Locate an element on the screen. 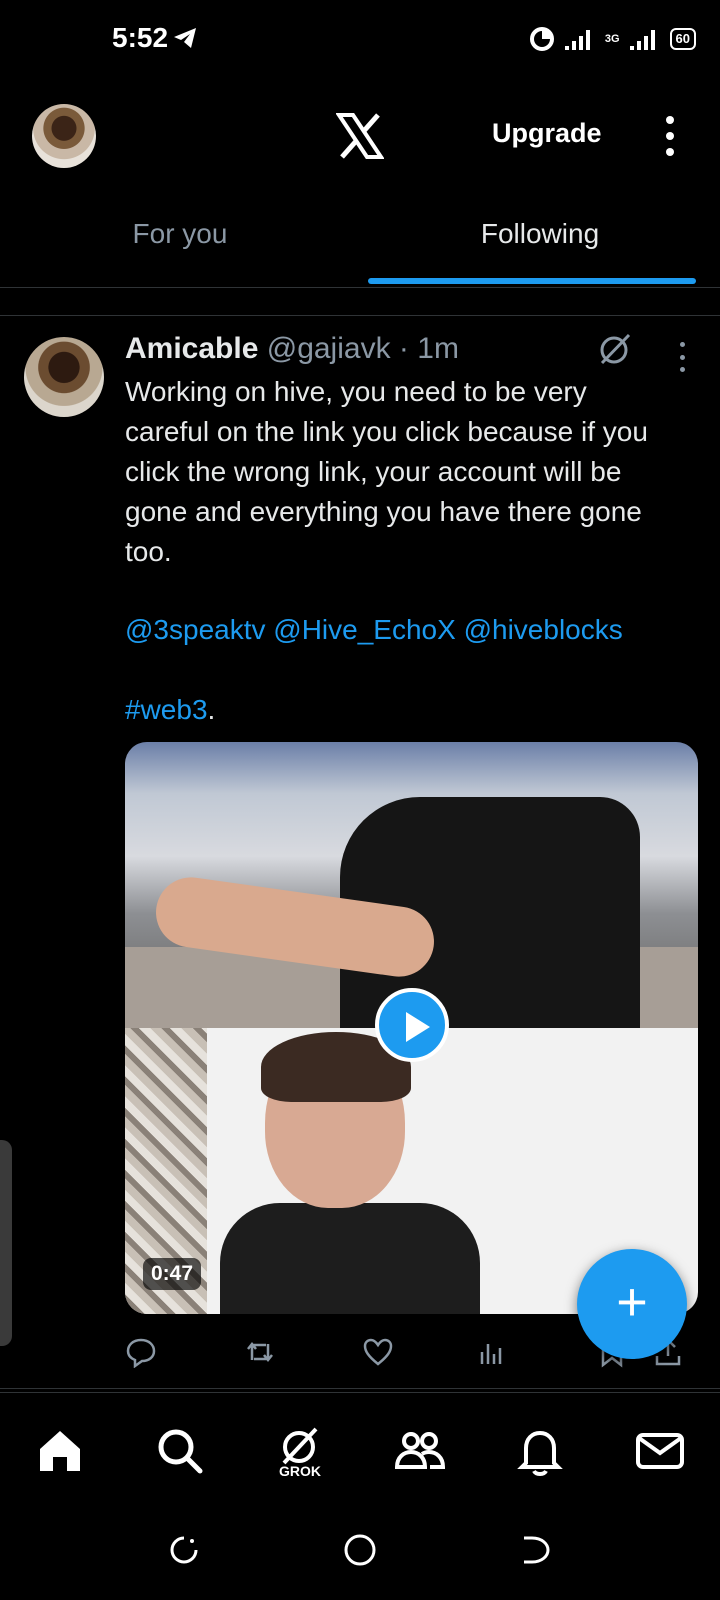 The image size is (720, 1600). tweet-header: Amicable @gajiavk · 1m is located at coordinates (292, 349).